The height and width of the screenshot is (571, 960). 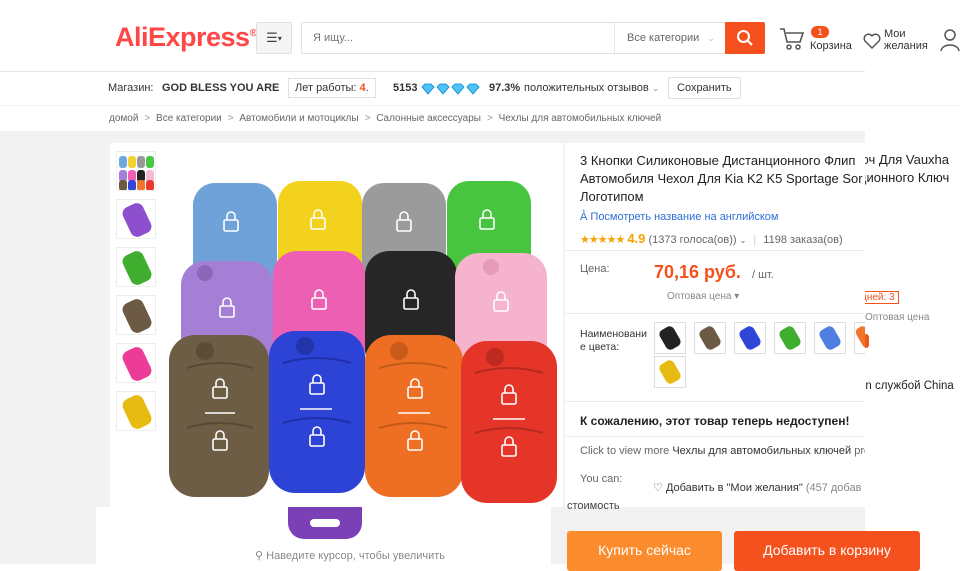 What do you see at coordinates (186, 37) in the screenshot?
I see `aliexpress-logo: AliExpress®` at bounding box center [186, 37].